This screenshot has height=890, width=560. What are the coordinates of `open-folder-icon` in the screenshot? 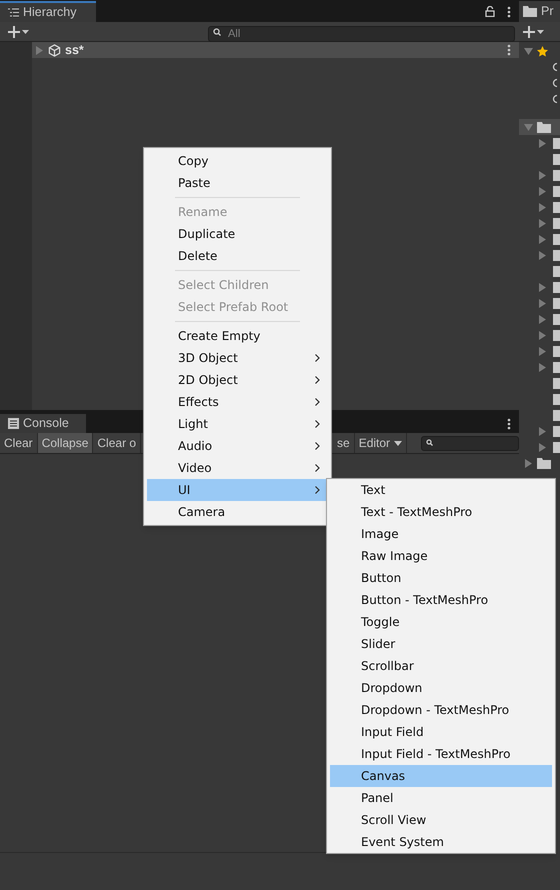 It's located at (544, 127).